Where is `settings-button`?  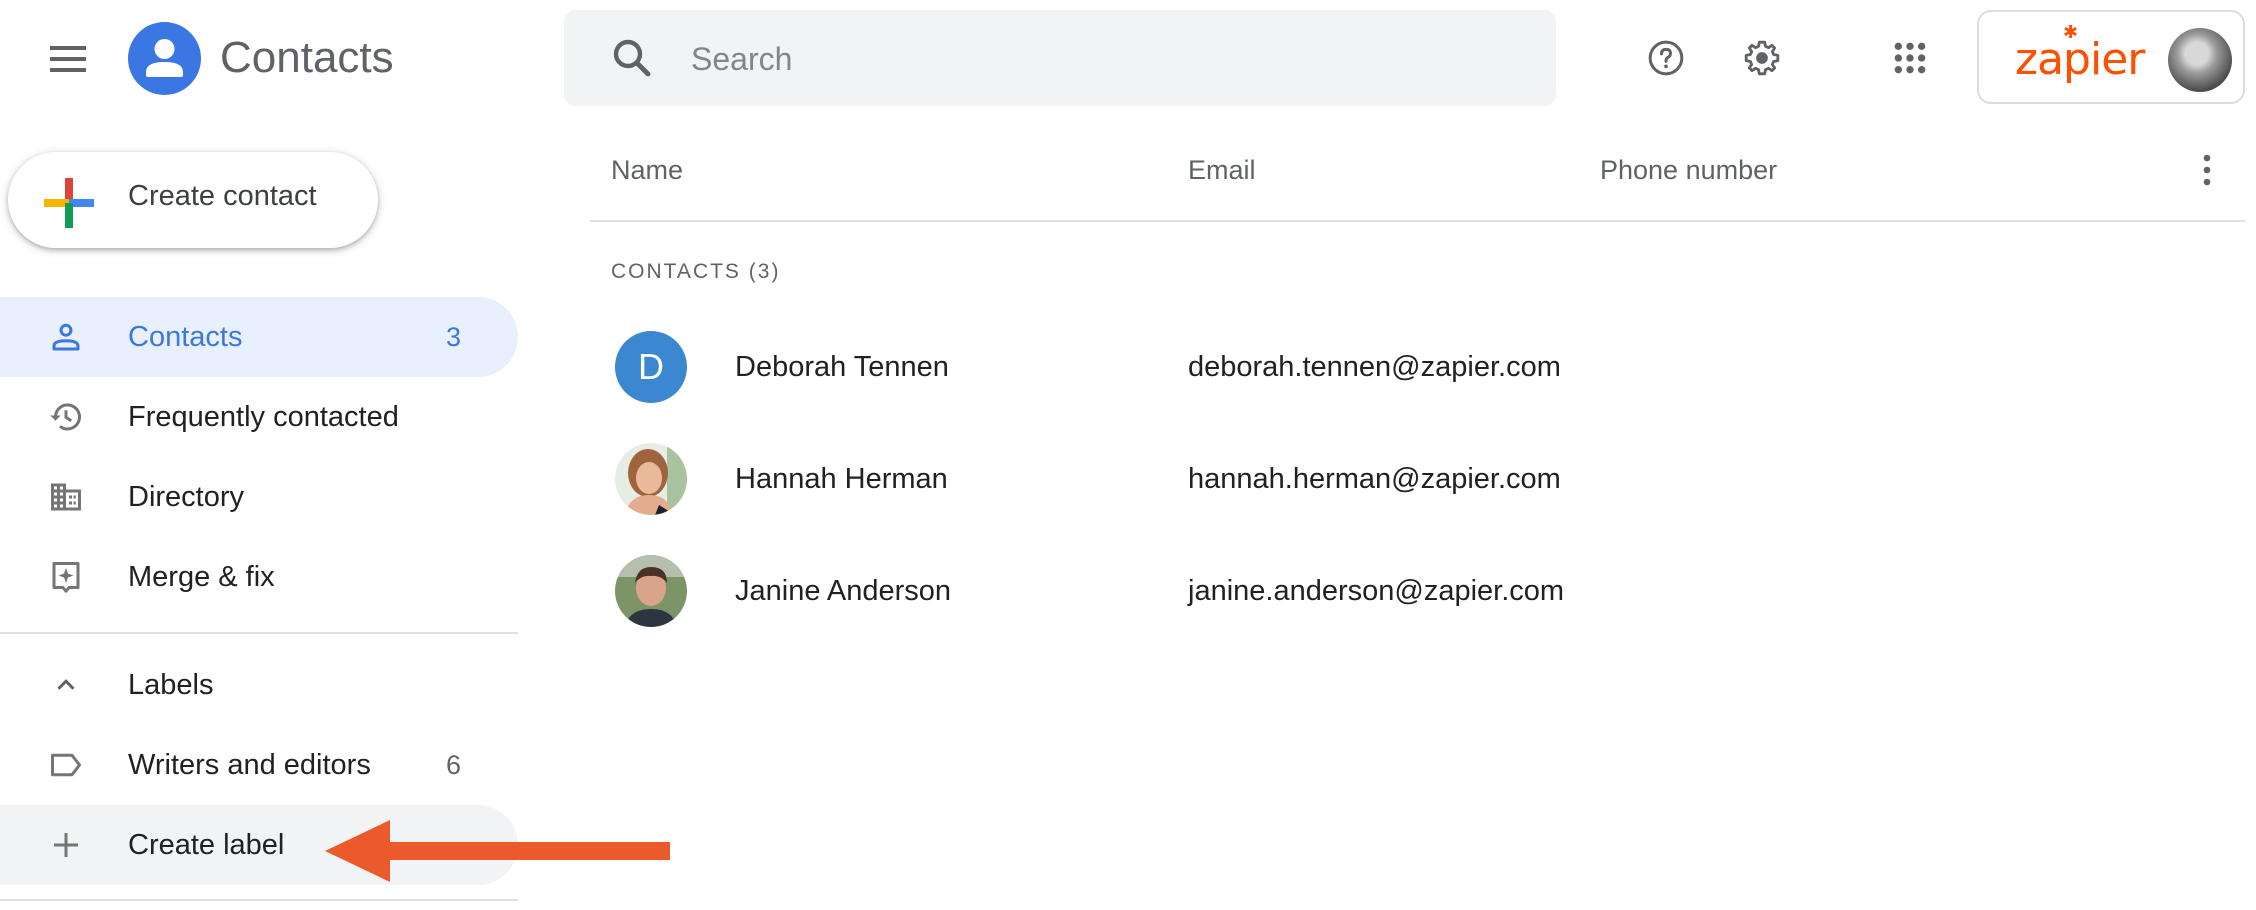 settings-button is located at coordinates (1762, 58).